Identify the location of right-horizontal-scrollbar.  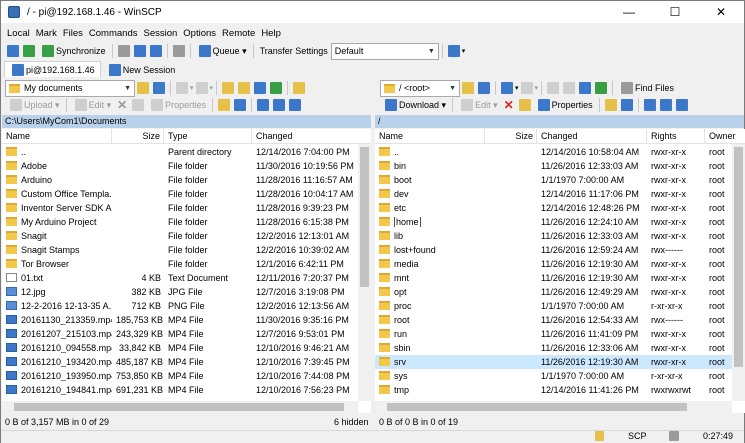
(553, 407).